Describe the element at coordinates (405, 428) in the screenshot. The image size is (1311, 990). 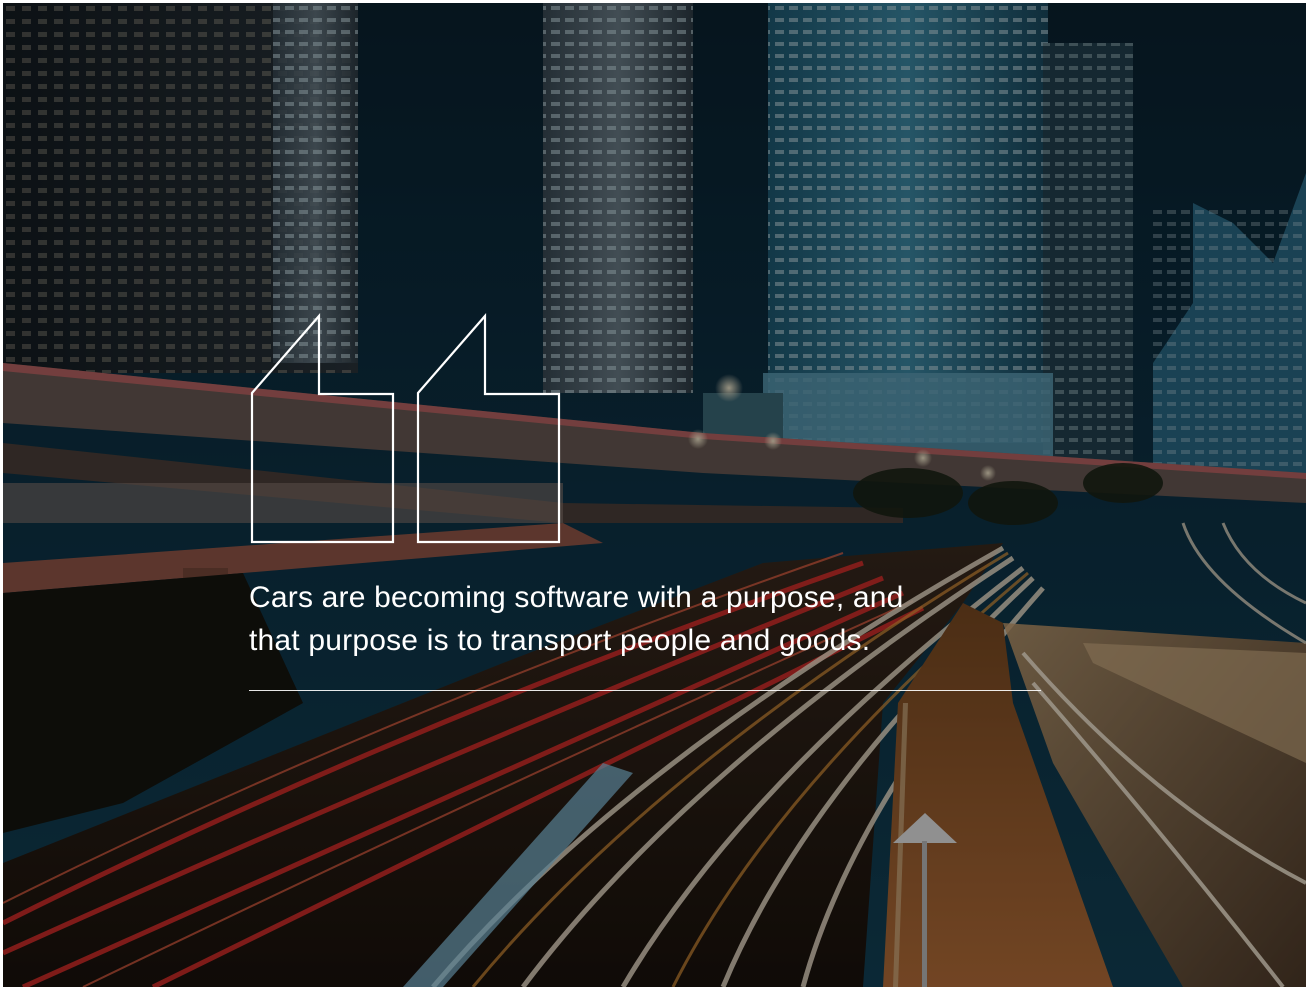
I see `open-quote-outline-icon` at that location.